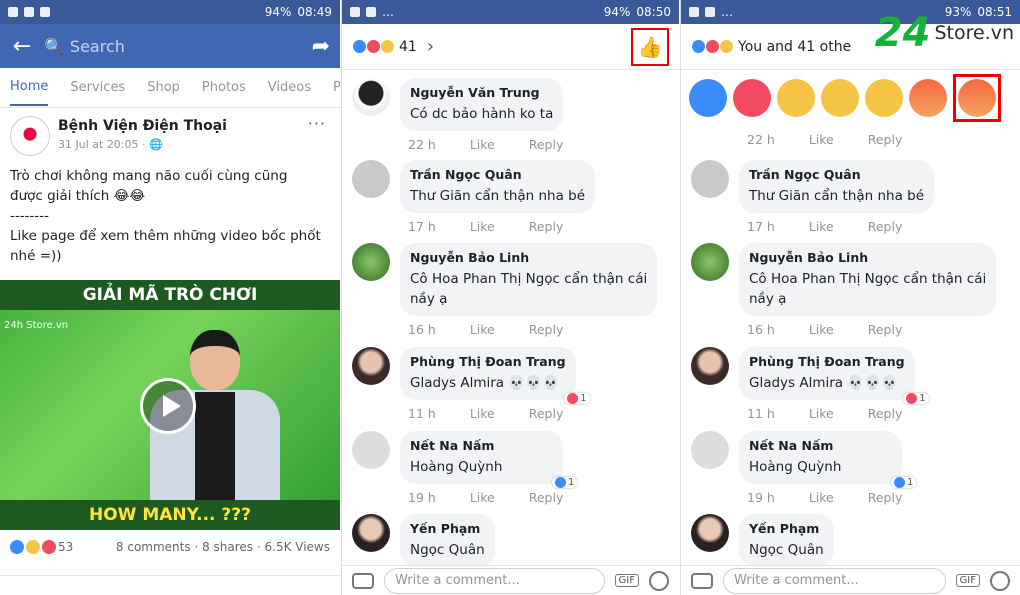 This screenshot has height=595, width=1020. I want to click on tab-home: Home, so click(29, 87).